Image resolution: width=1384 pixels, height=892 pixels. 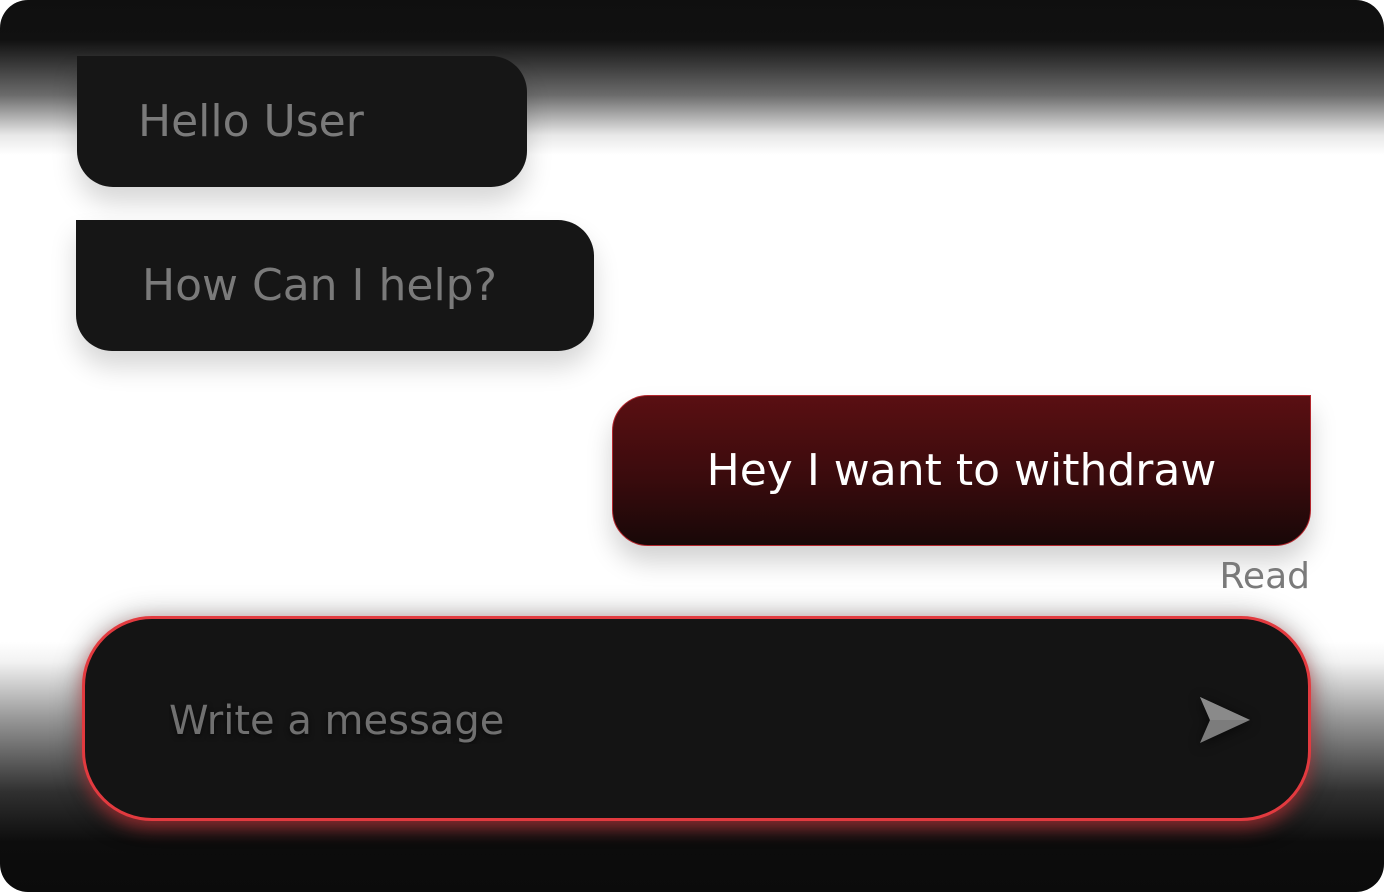 What do you see at coordinates (1264, 576) in the screenshot?
I see `read-receipt: Read` at bounding box center [1264, 576].